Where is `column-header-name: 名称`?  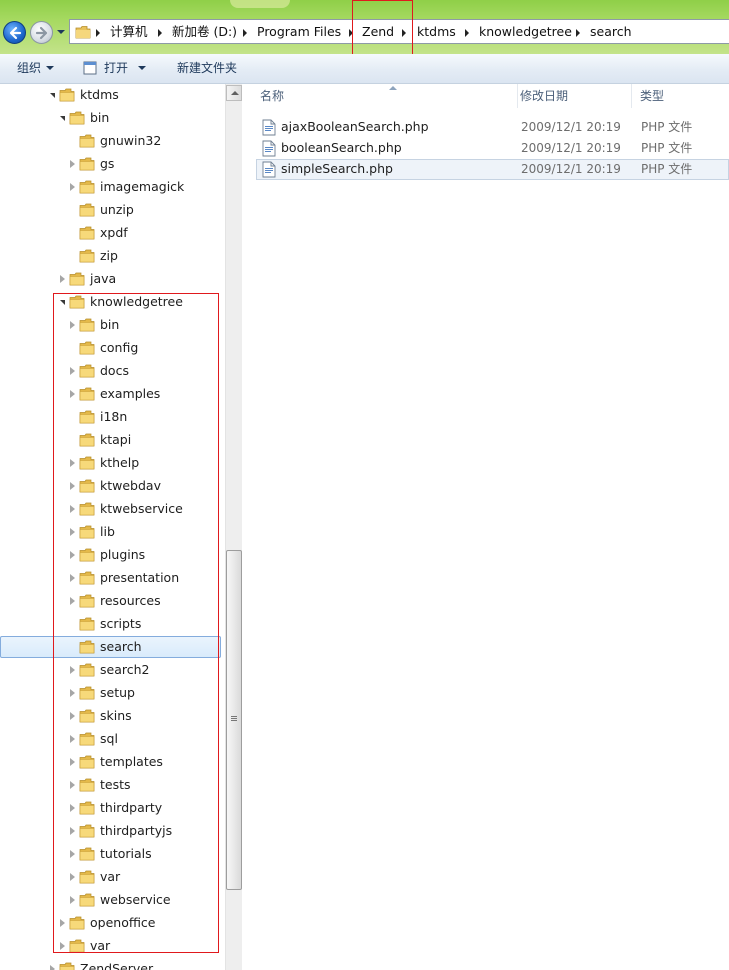
column-header-name: 名称 is located at coordinates (385, 96).